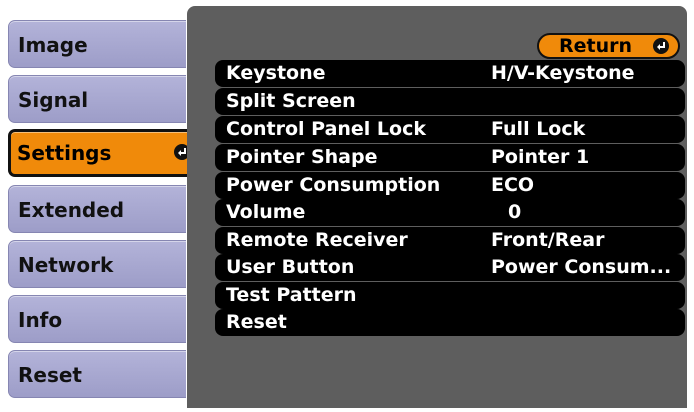 Image resolution: width=694 pixels, height=412 pixels. I want to click on menu-item-power-consumption: Power Consumption ECO, so click(450, 185).